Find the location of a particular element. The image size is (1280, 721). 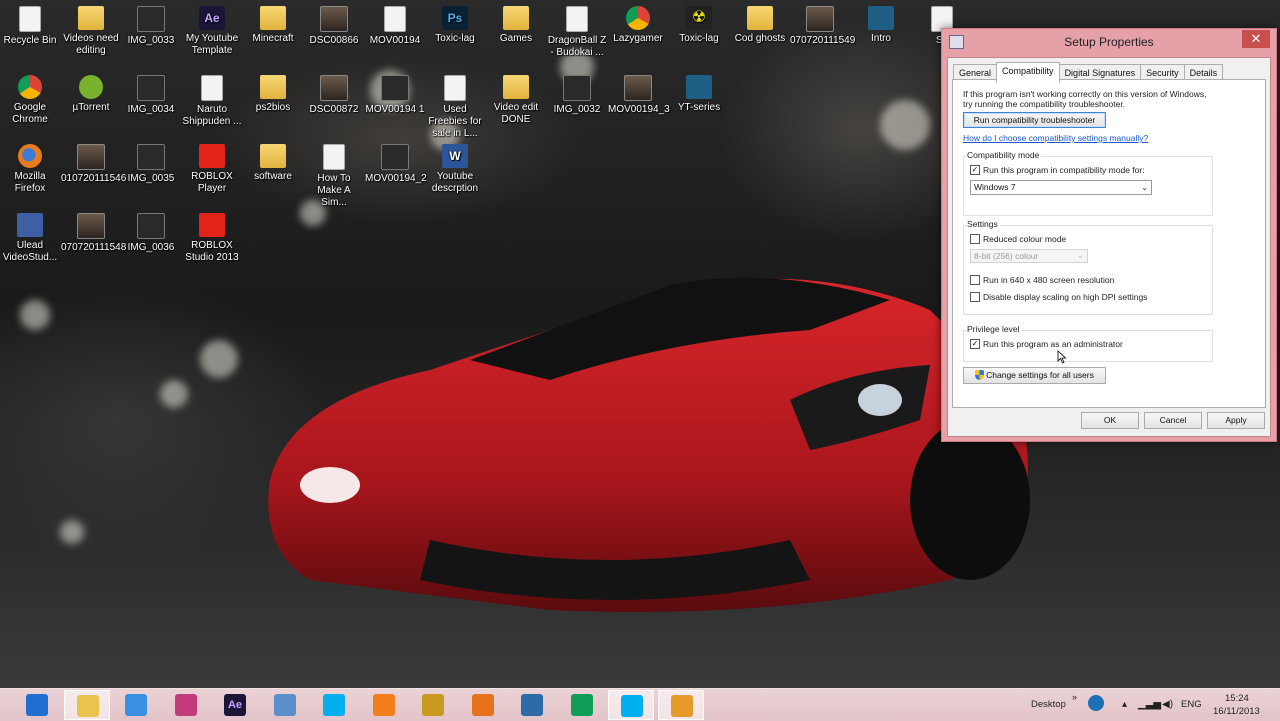

desktop-icon: IMG_0032 is located at coordinates (577, 95).